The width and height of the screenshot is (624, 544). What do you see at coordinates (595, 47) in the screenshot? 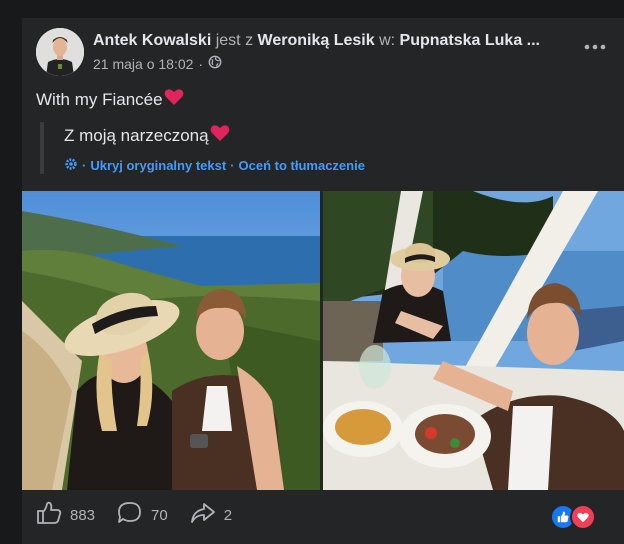
I see `more-options-icon` at bounding box center [595, 47].